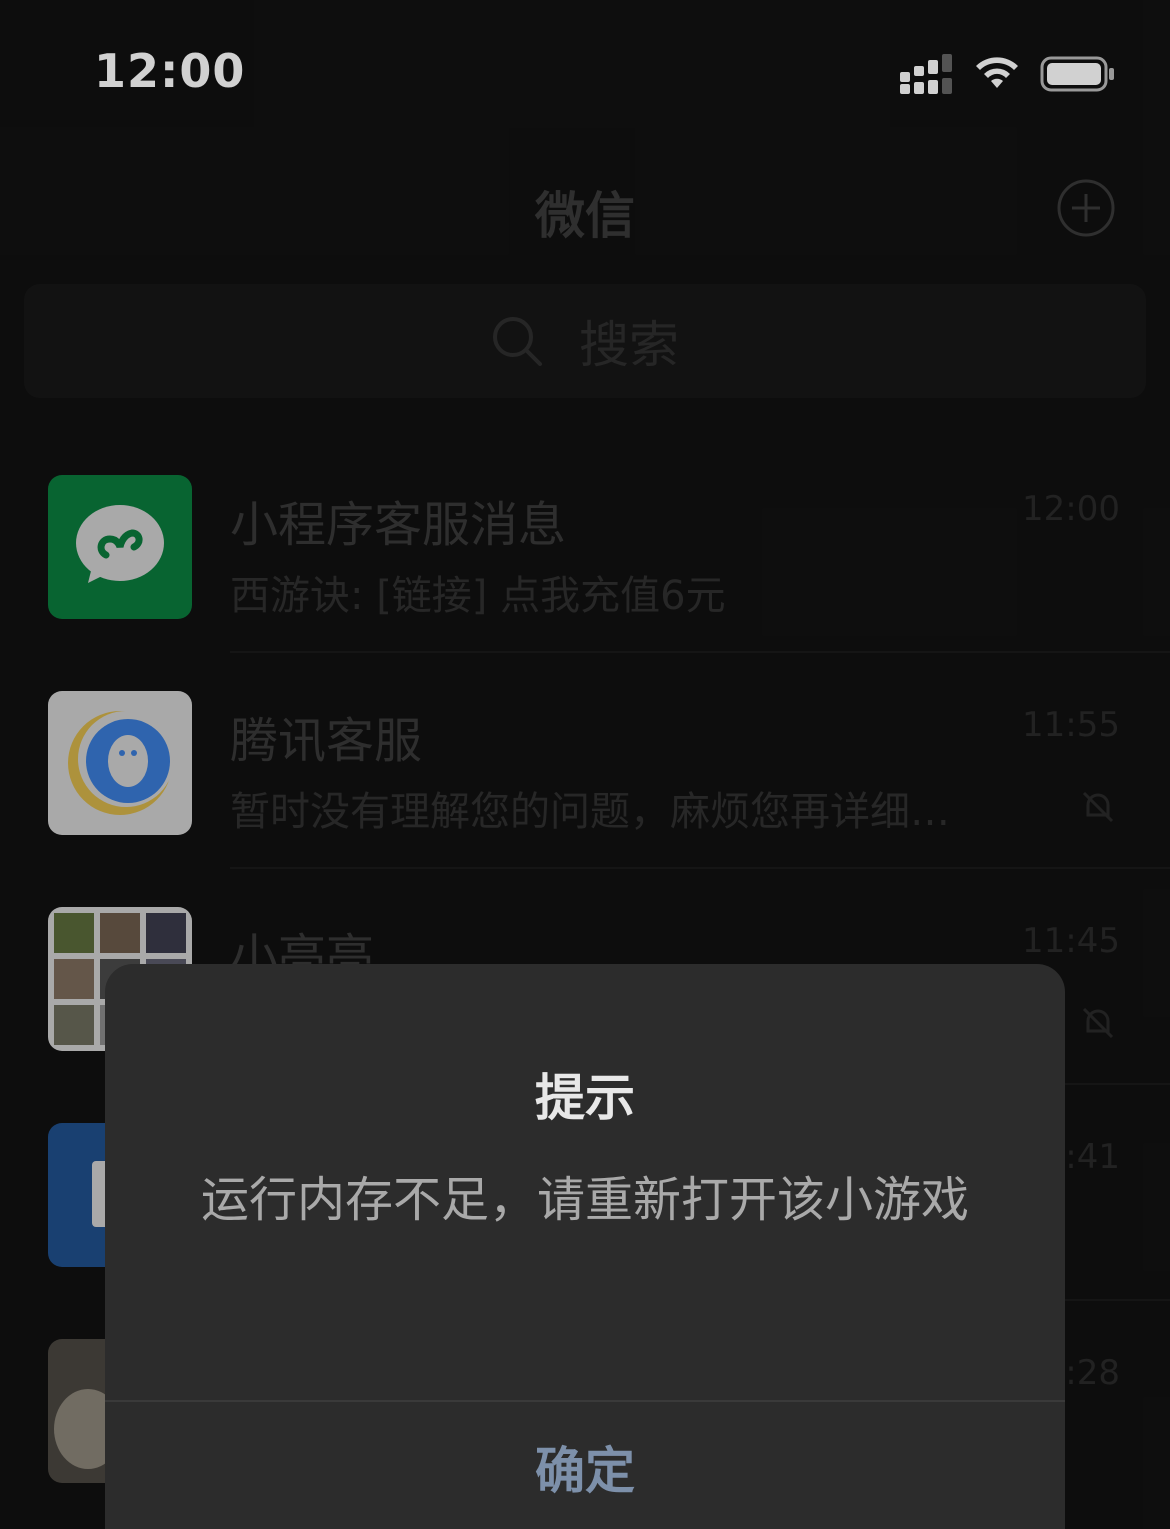 Image resolution: width=1170 pixels, height=1529 pixels. I want to click on confirm-button: 确定, so click(585, 1465).